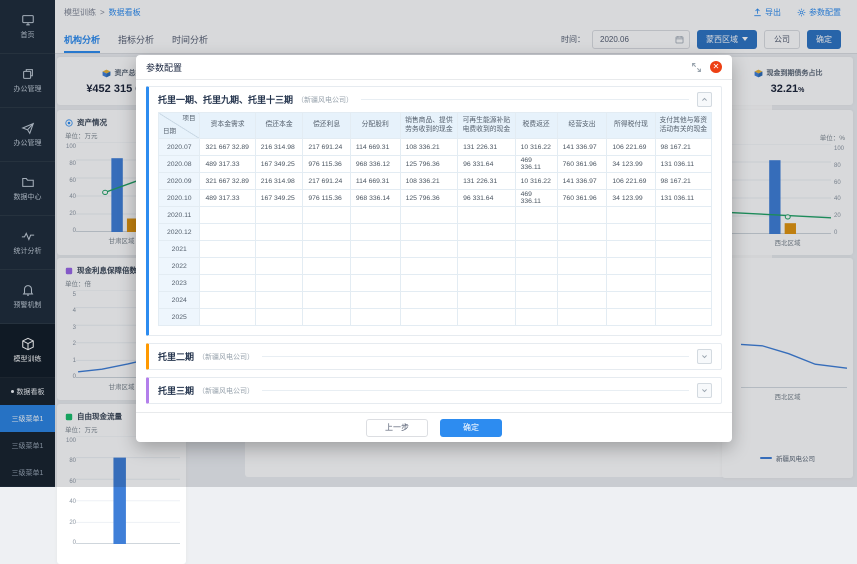 This screenshot has width=857, height=564. Describe the element at coordinates (279, 147) in the screenshot. I see `param-cell: 216 314.98` at that location.